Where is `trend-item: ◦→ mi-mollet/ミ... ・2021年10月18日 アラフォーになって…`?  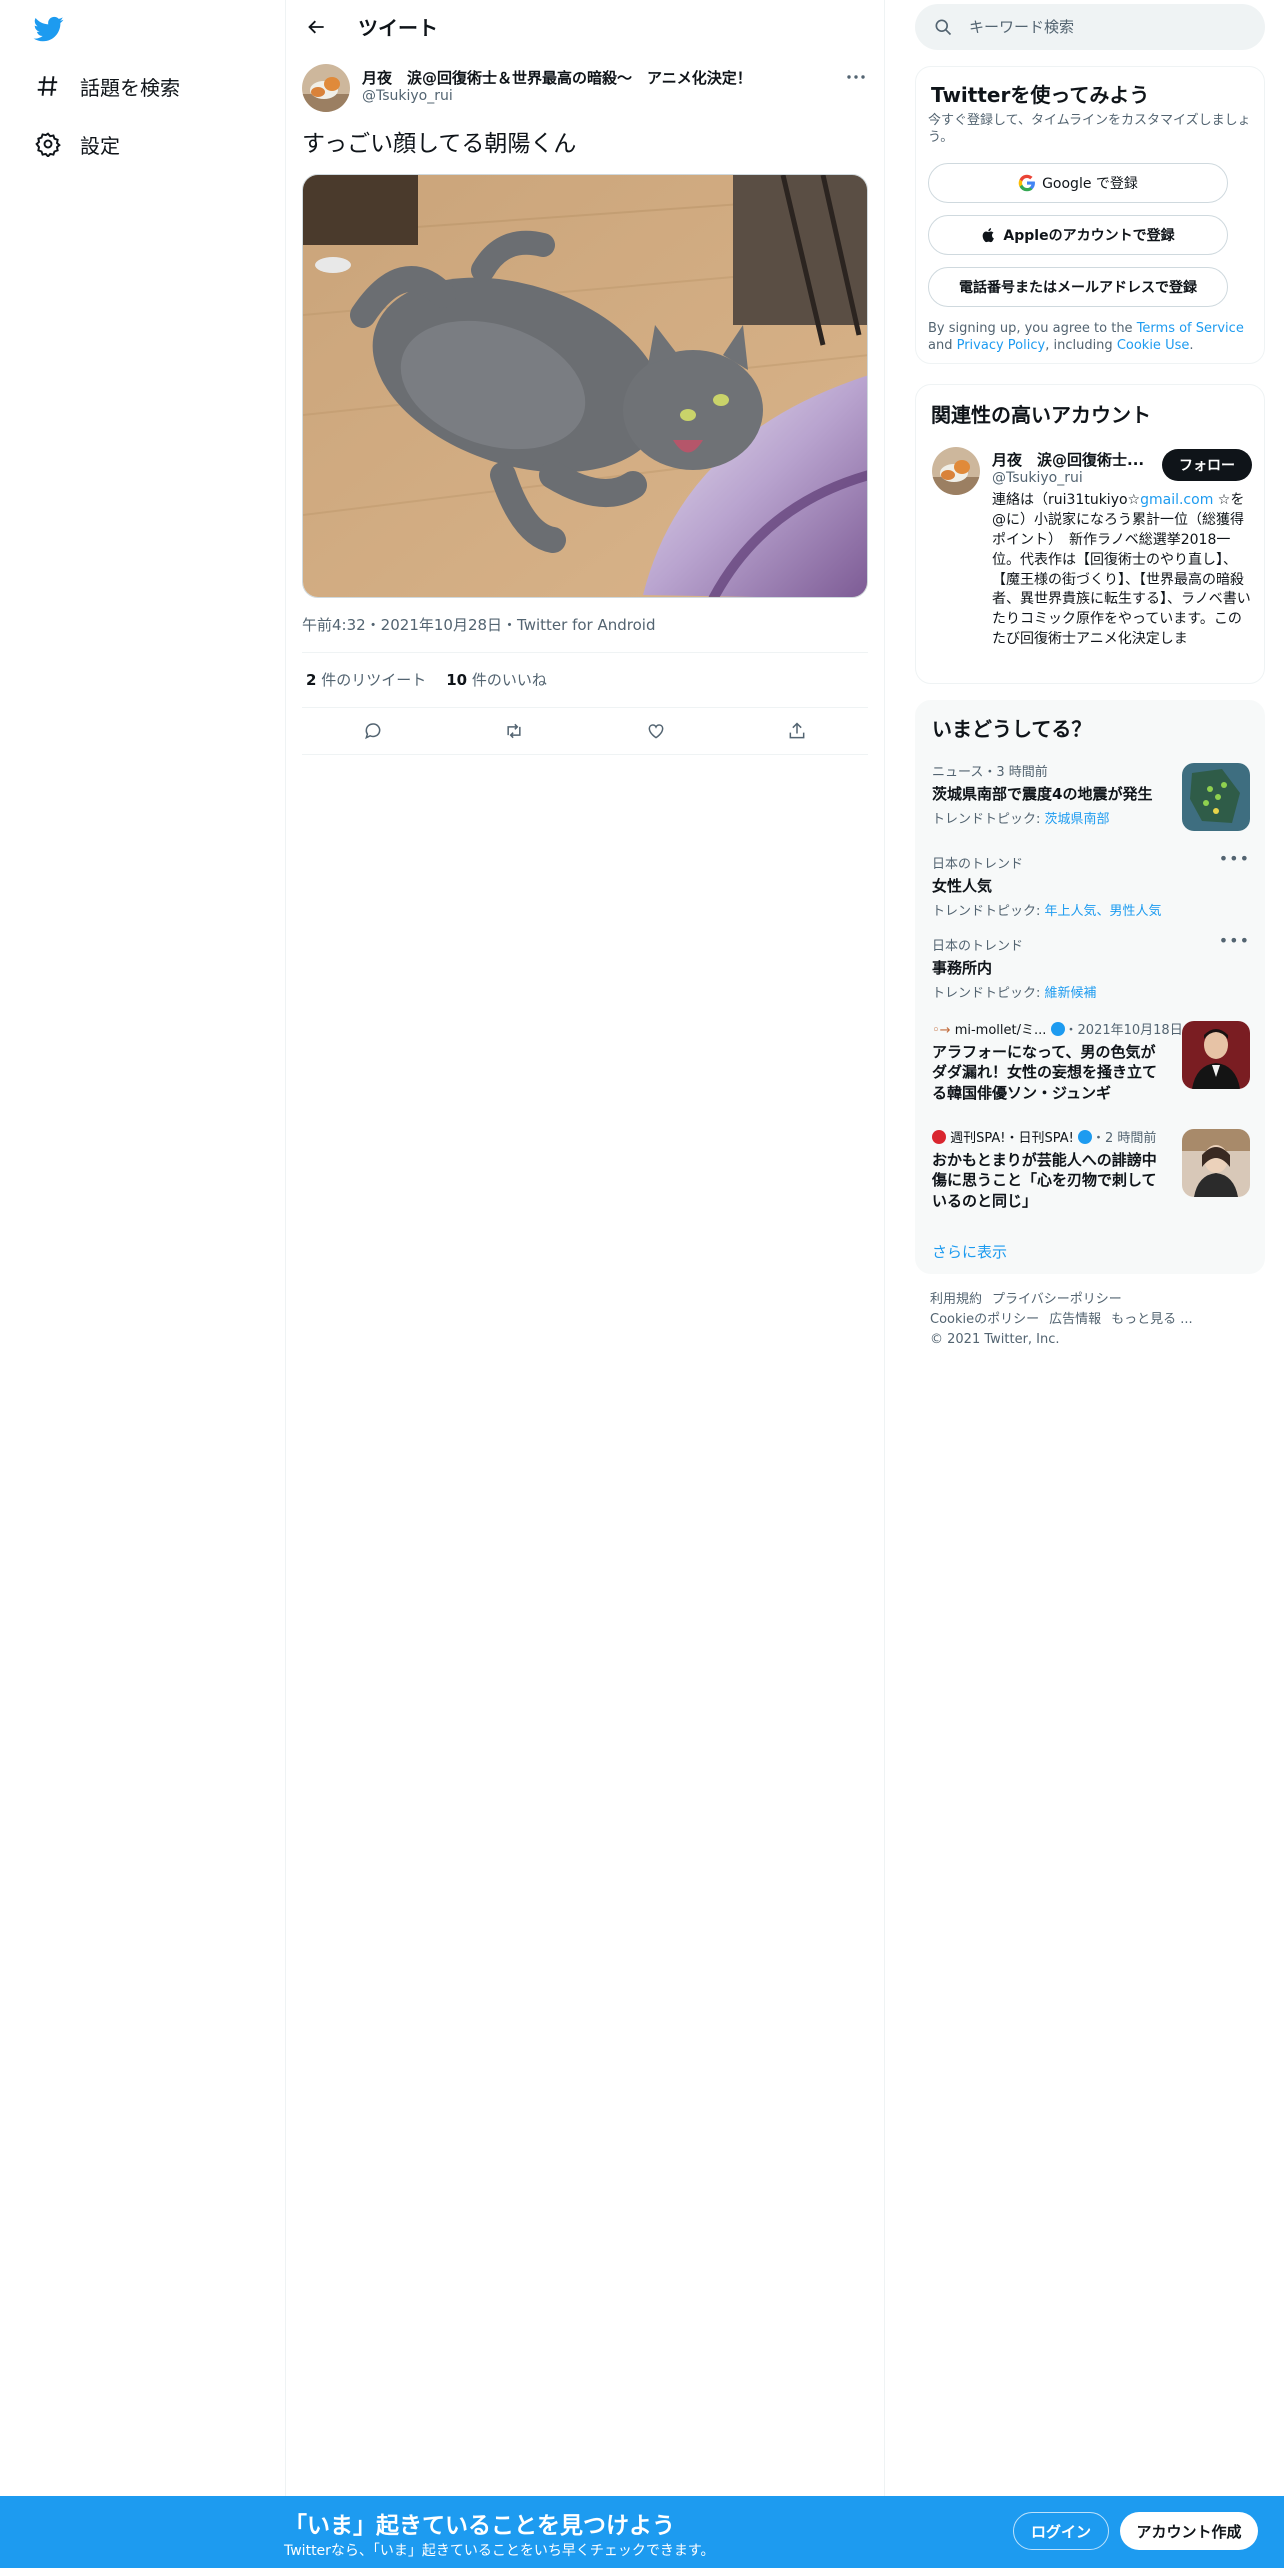
trend-item: ◦→ mi-mollet/ミ... ・2021年10月18日 アラフォーになって… is located at coordinates (1091, 1064).